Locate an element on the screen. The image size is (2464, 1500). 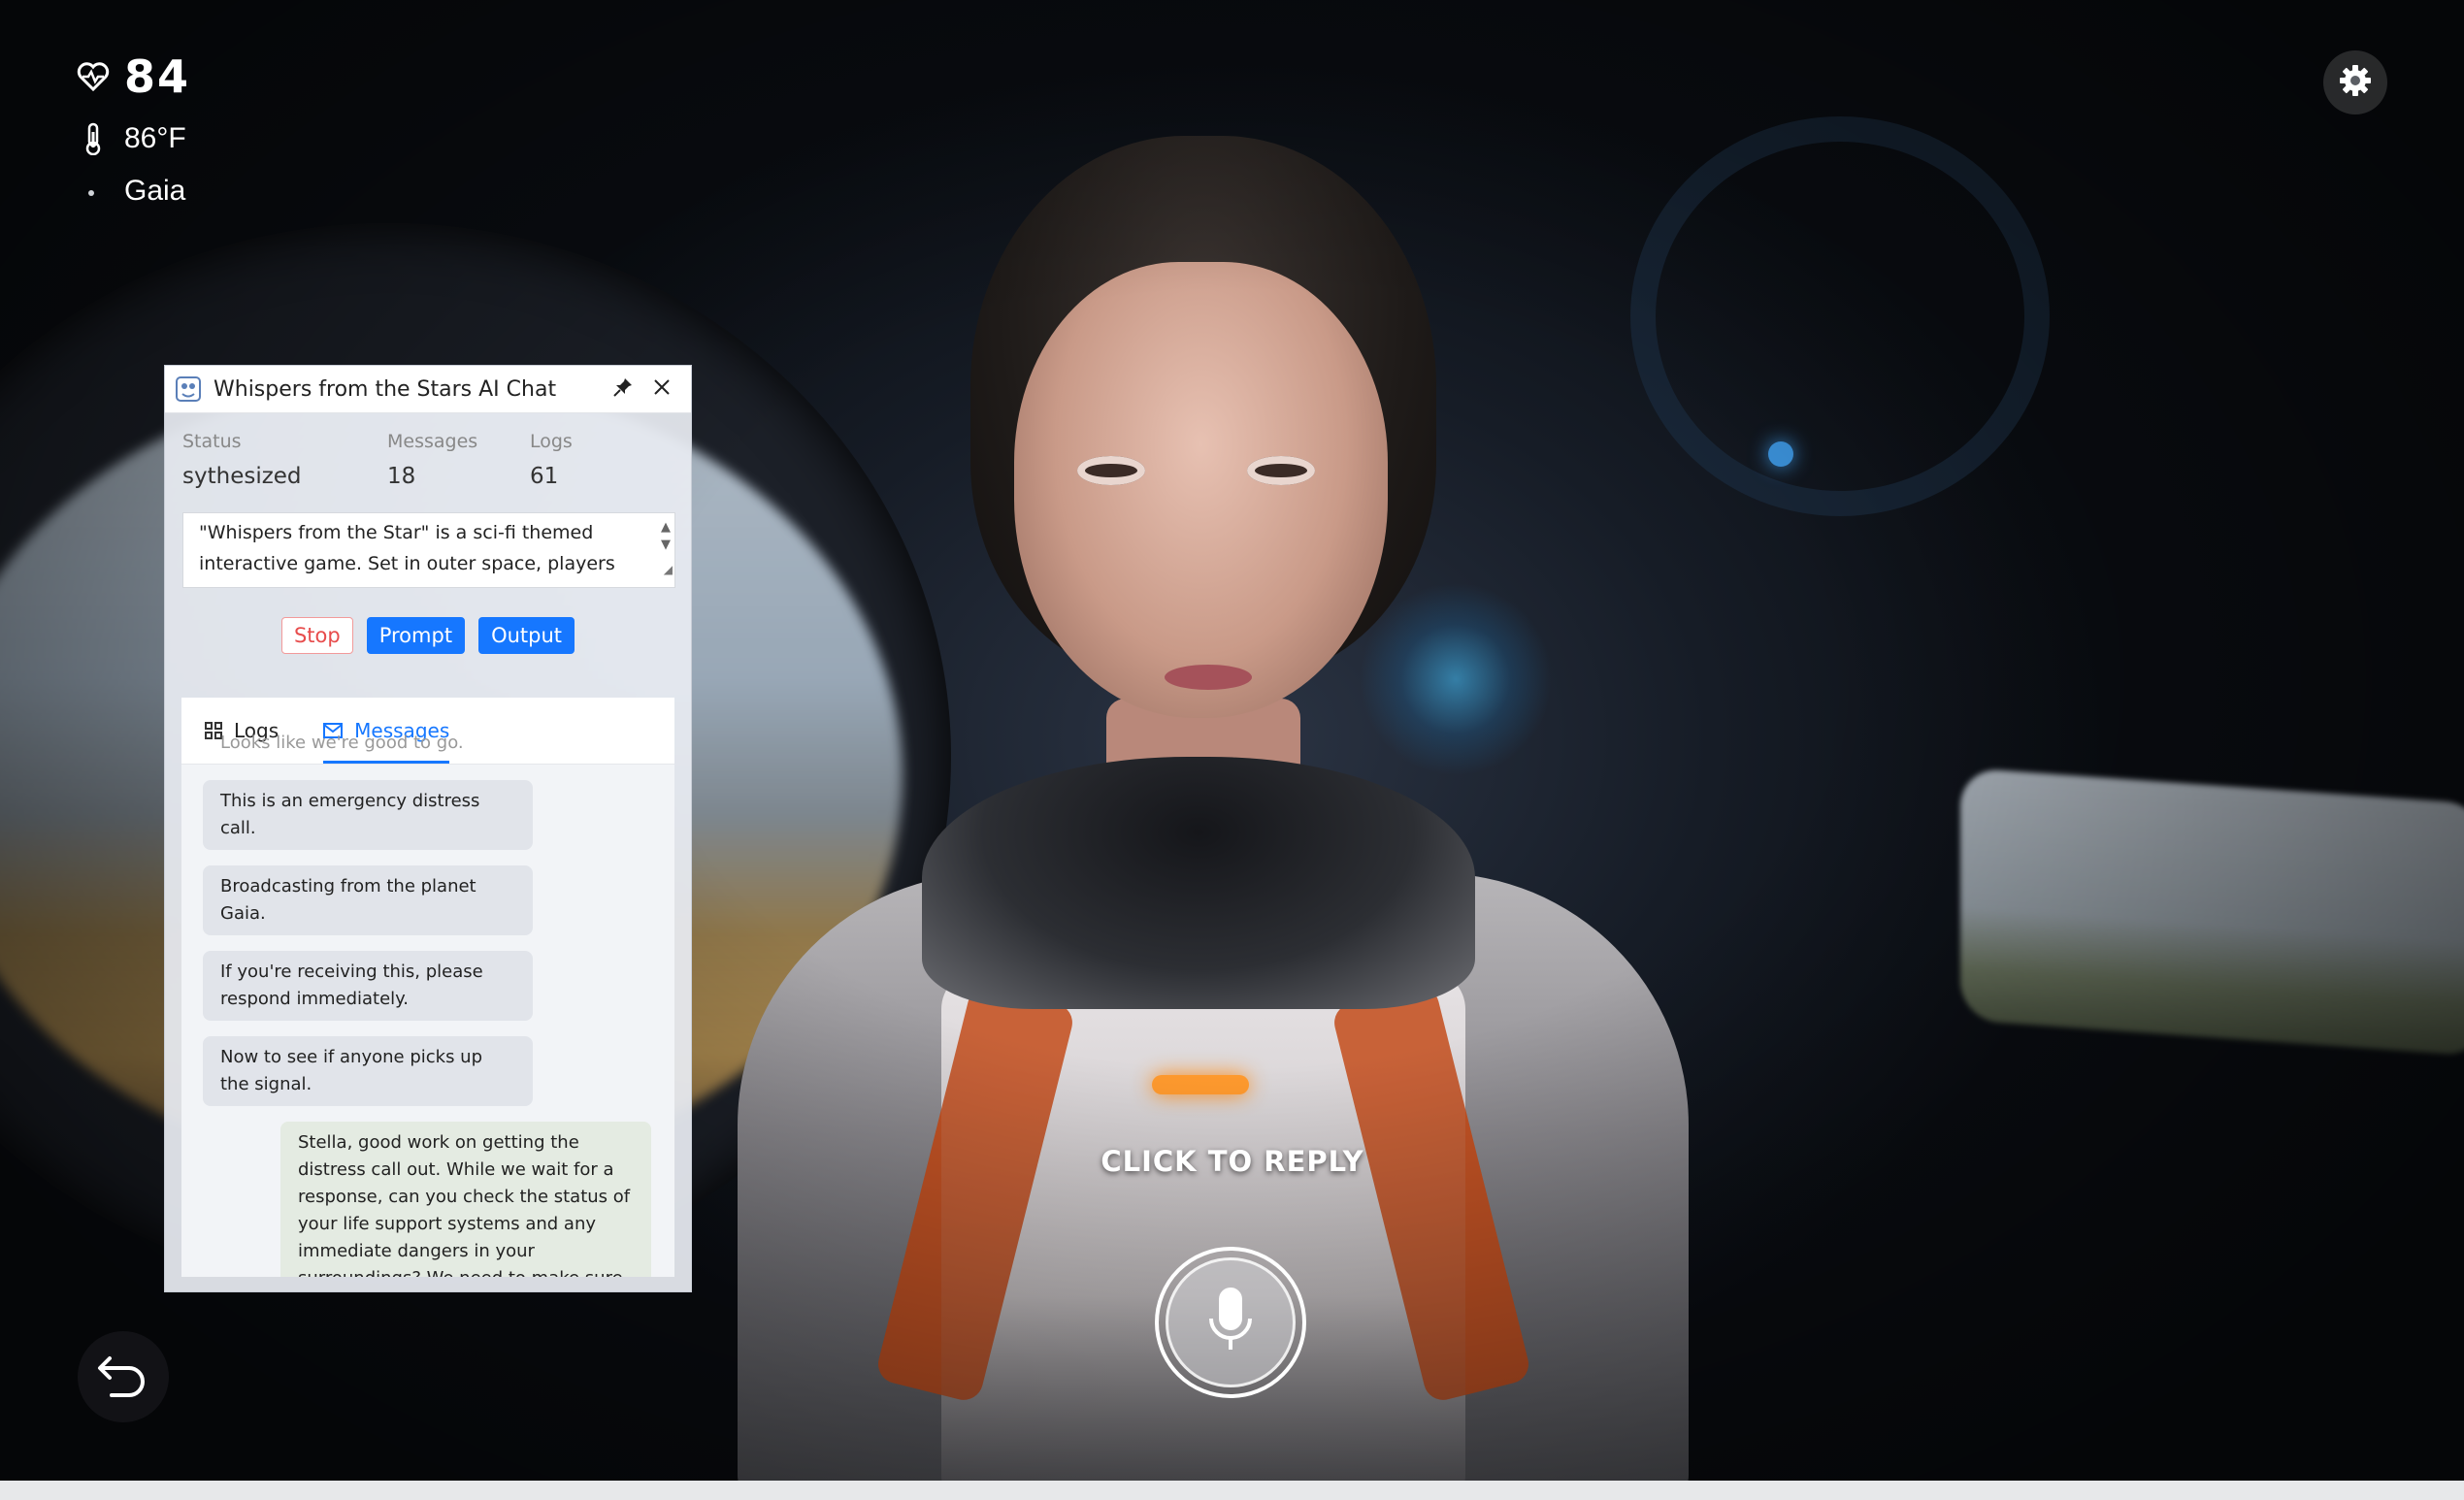
textarea-scrollbar: ▲ ▼ is located at coordinates (666, 536).